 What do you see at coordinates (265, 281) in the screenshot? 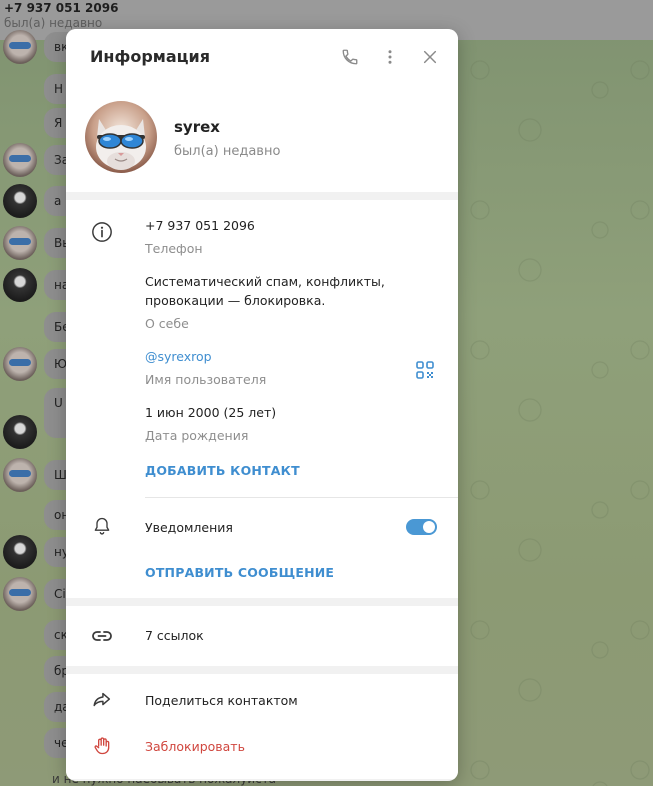
I see `bio-line-1: Систематический спам, конфликты,` at bounding box center [265, 281].